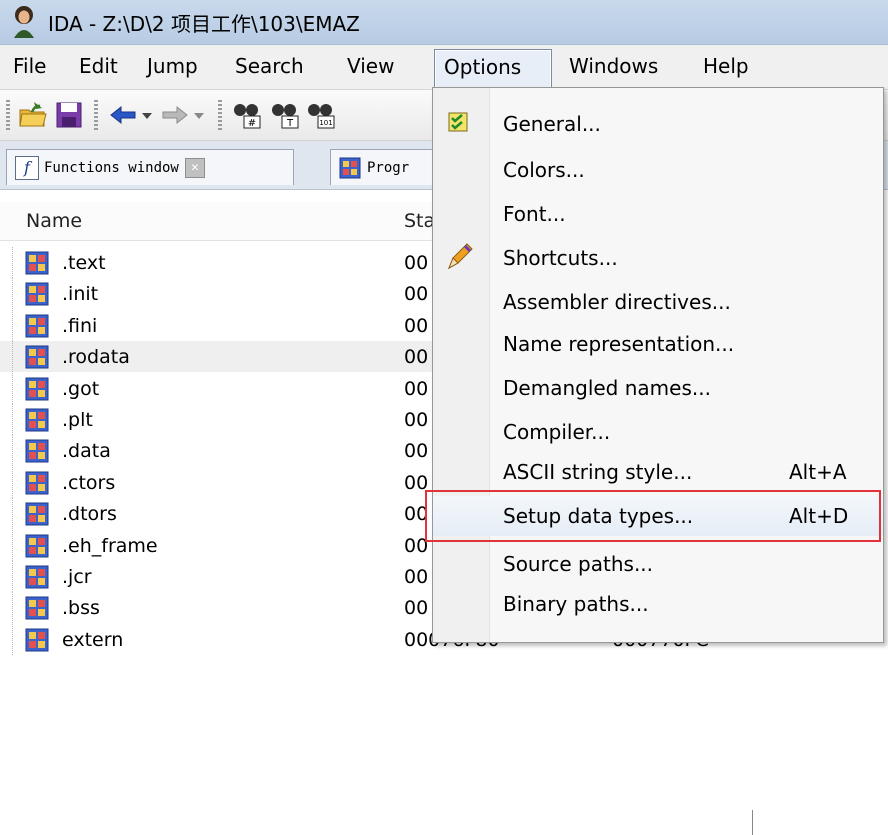 The height and width of the screenshot is (835, 888). What do you see at coordinates (444, 22) in the screenshot?
I see `title-bar: IDA - Z:\D\2 项目工作\103\EMAZ` at bounding box center [444, 22].